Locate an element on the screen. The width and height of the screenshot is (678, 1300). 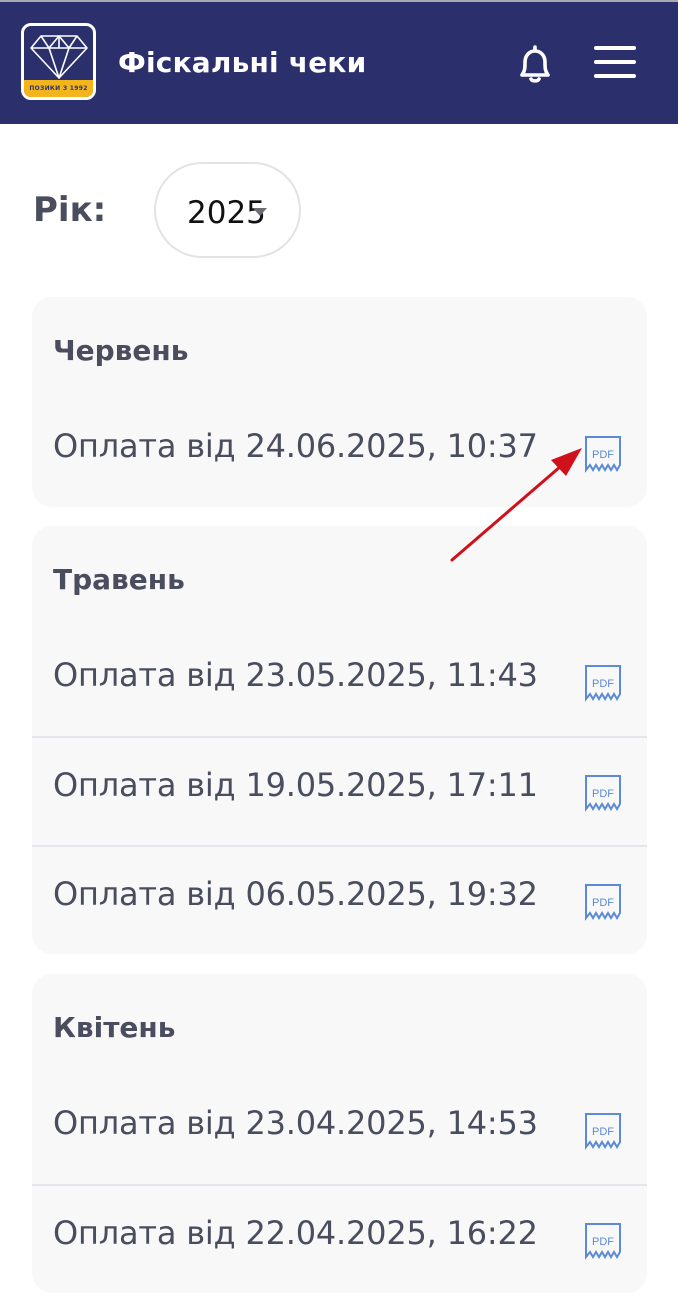
logo-tagline: ПОЗИКИ З 1992 is located at coordinates (58, 88).